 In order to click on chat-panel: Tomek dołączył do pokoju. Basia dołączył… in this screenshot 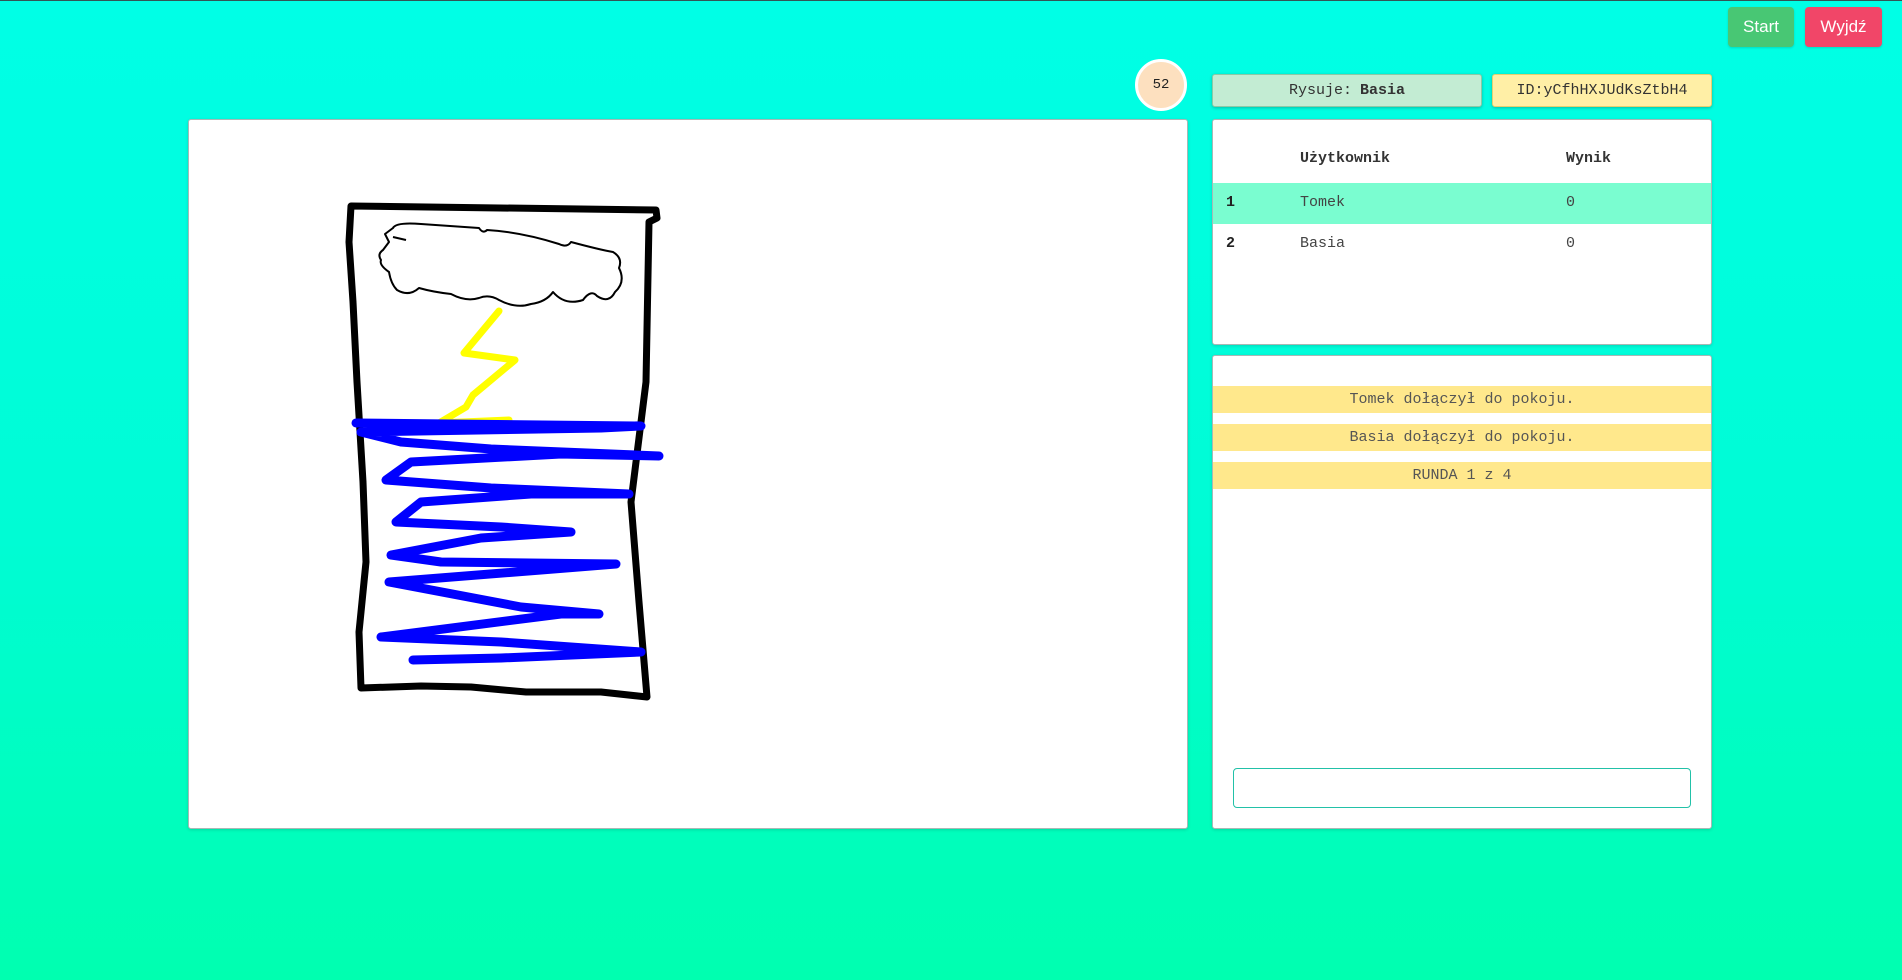, I will do `click(1462, 592)`.